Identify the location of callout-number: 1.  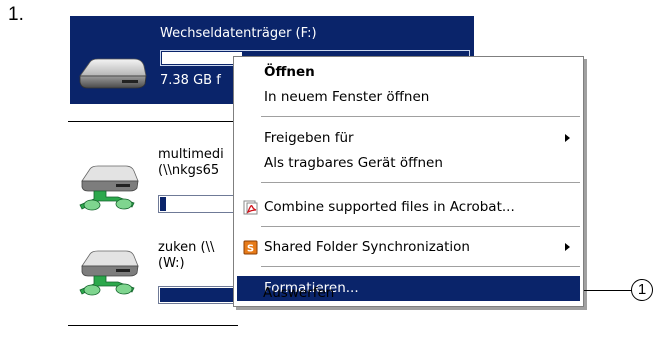
(642, 290).